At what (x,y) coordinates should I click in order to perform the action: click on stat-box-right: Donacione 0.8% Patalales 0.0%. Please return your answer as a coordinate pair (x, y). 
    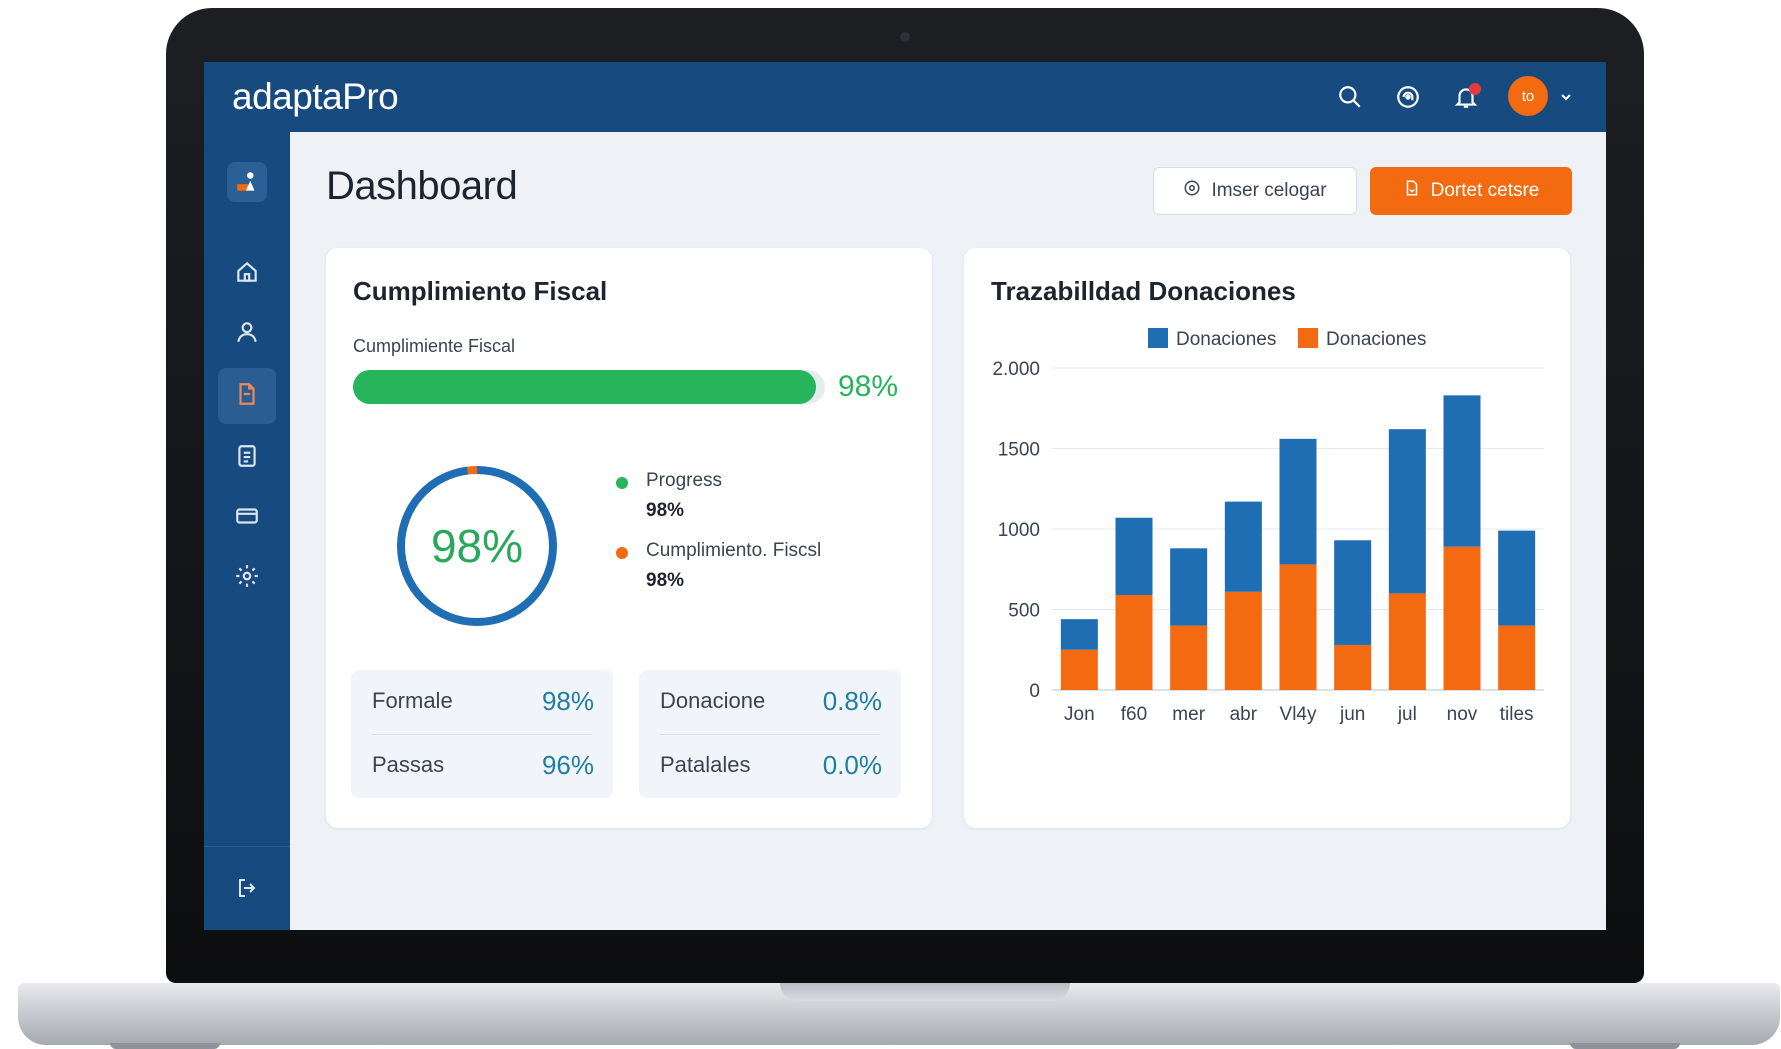
    Looking at the image, I should click on (770, 734).